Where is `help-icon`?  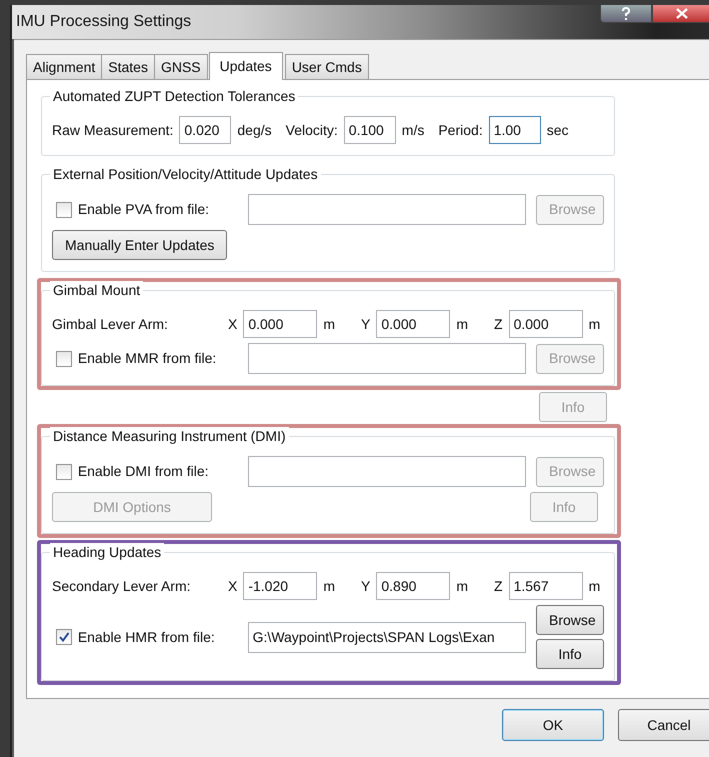
help-icon is located at coordinates (626, 13).